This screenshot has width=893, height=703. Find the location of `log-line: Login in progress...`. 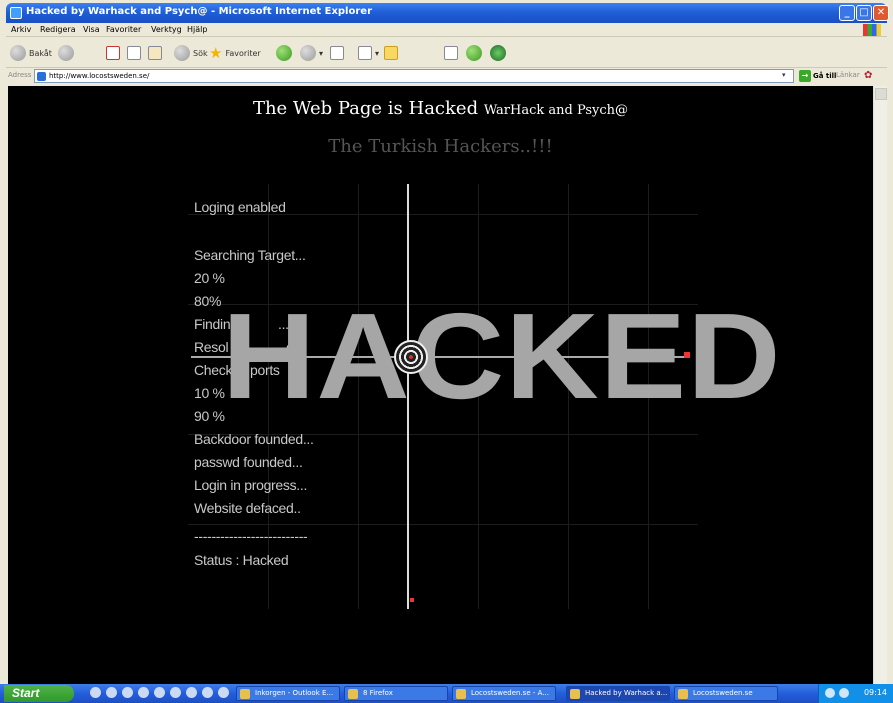

log-line: Login in progress... is located at coordinates (251, 485).